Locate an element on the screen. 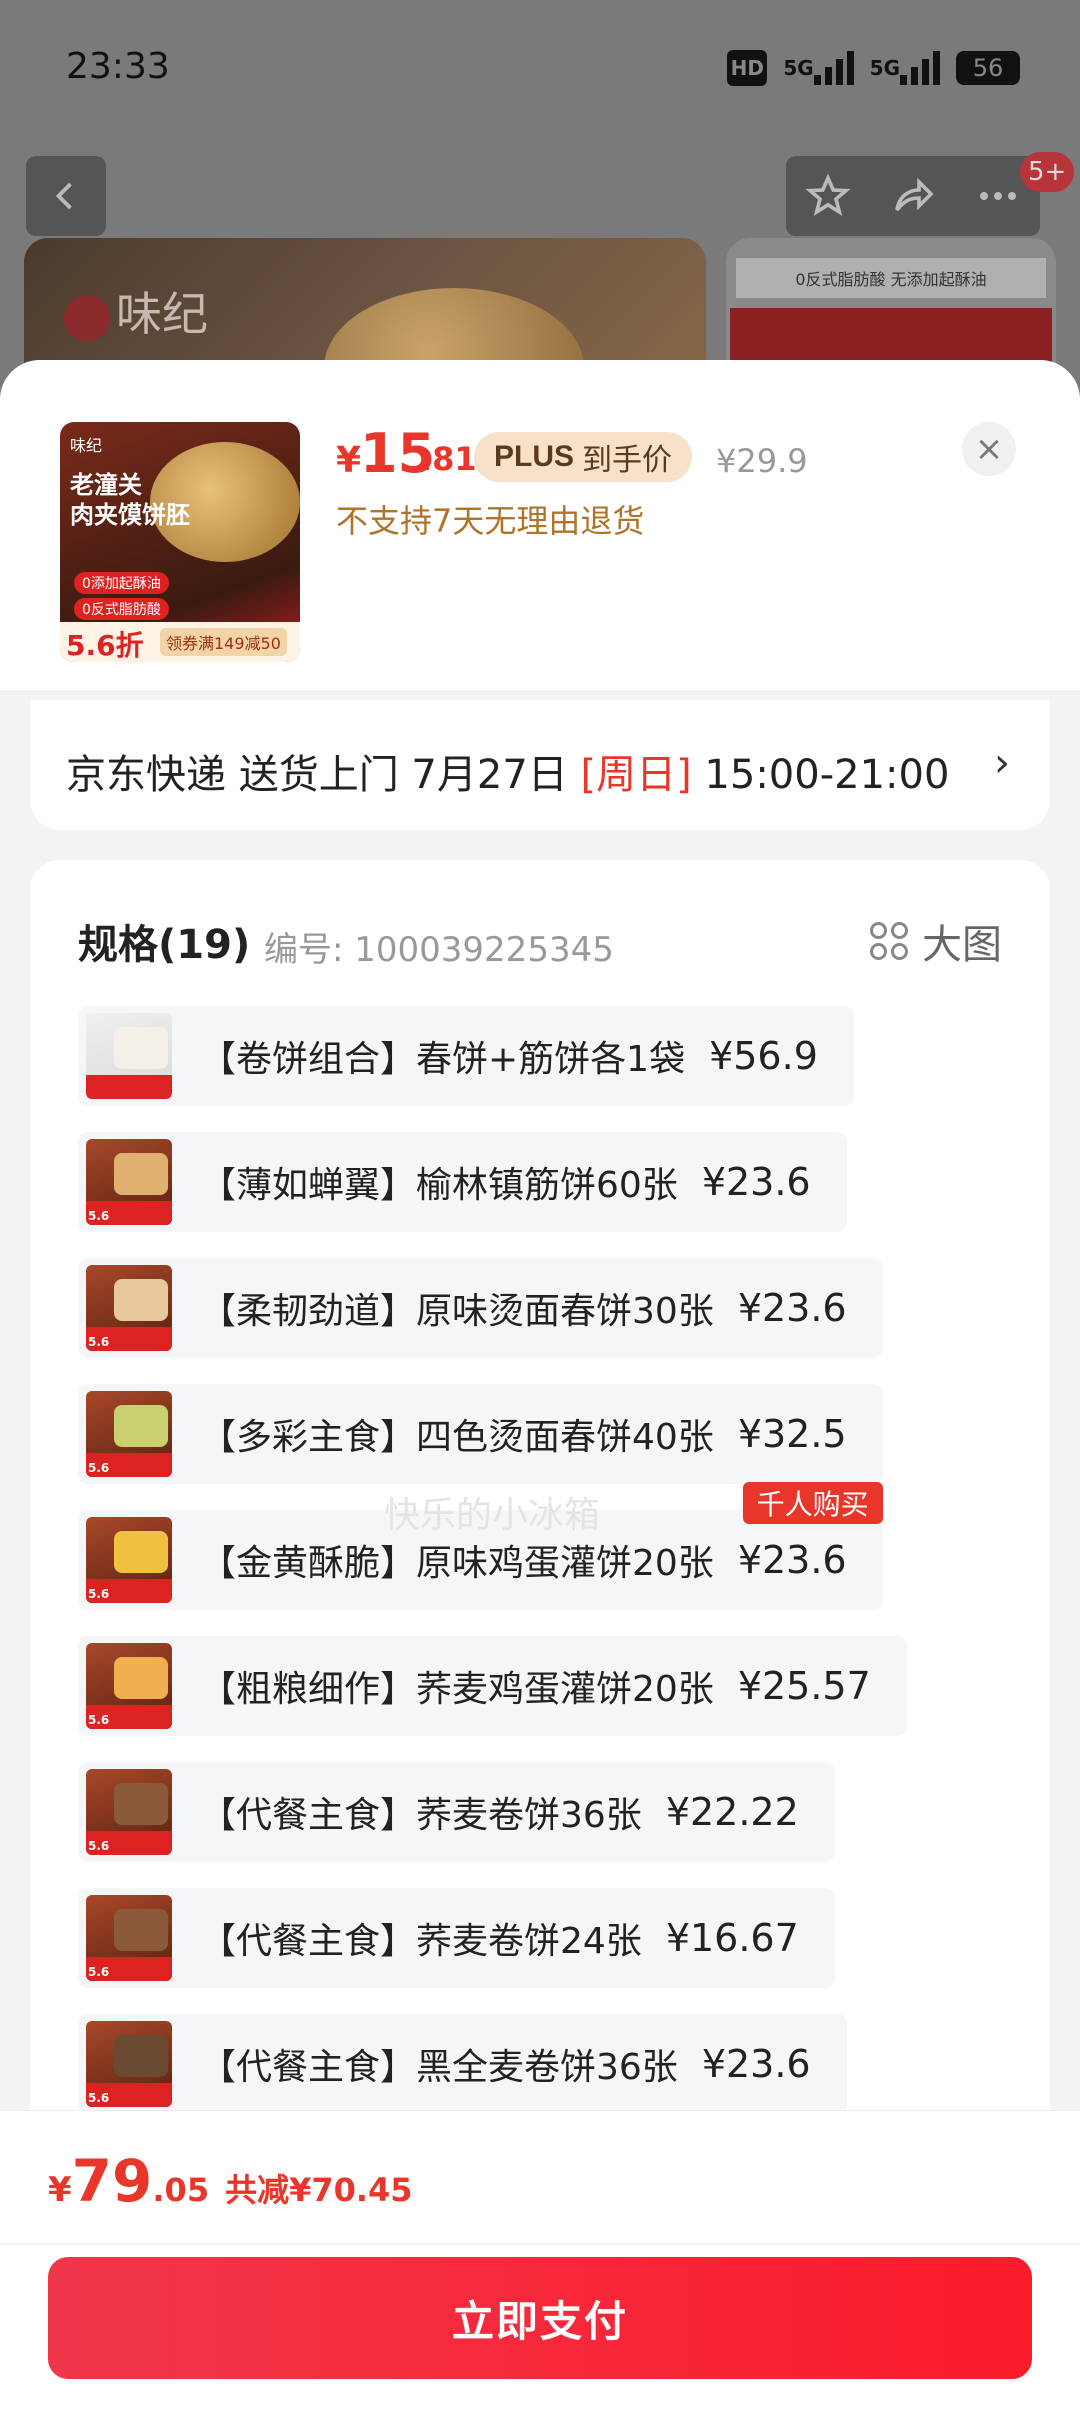 This screenshot has height=2412, width=1080. star-icon is located at coordinates (828, 196).